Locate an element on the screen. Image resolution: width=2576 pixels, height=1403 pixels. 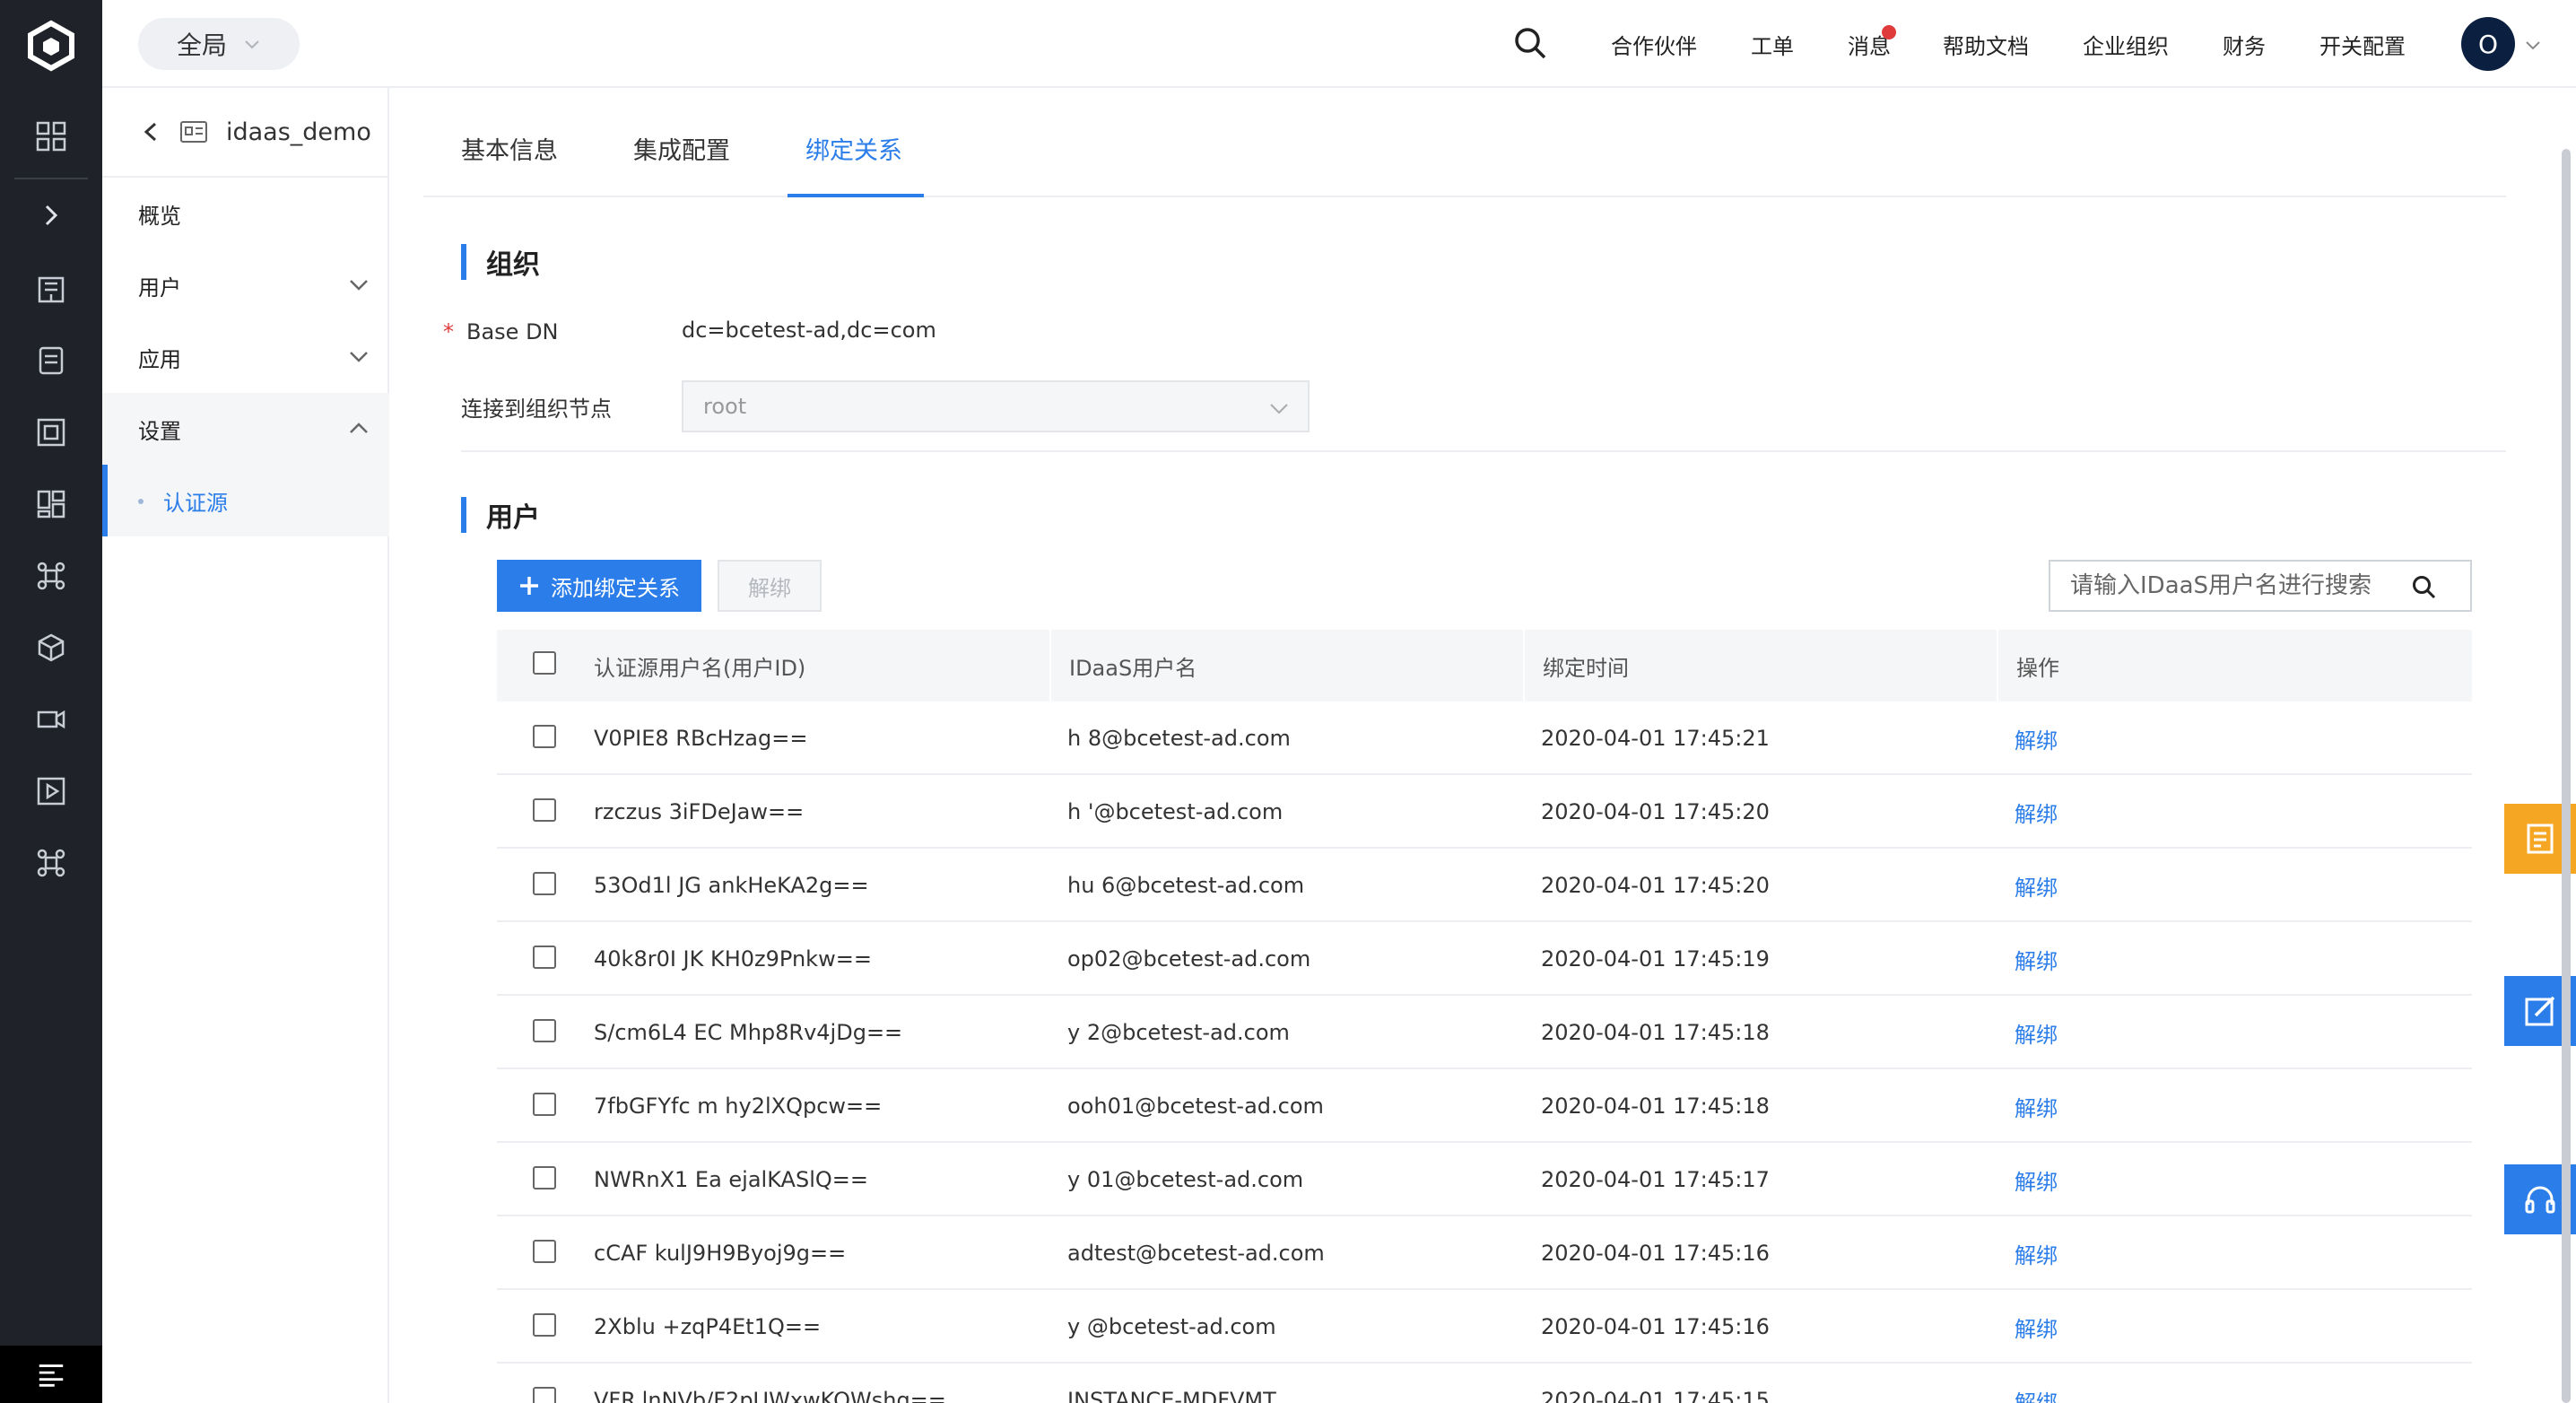
command-alt-icon is located at coordinates (51, 863).